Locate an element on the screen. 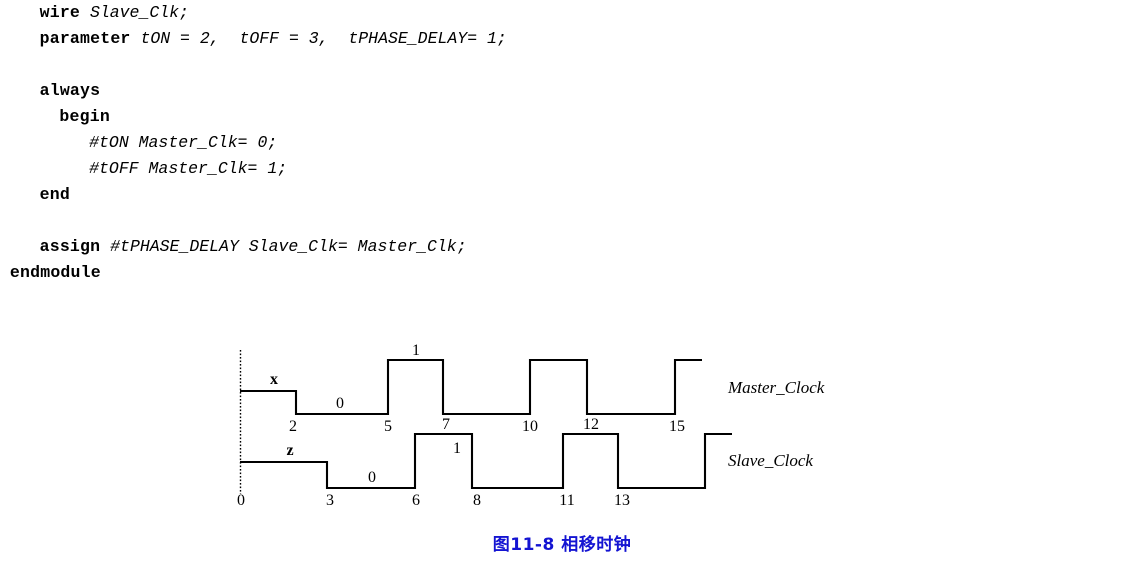  master-time-label: 12 is located at coordinates (591, 424).